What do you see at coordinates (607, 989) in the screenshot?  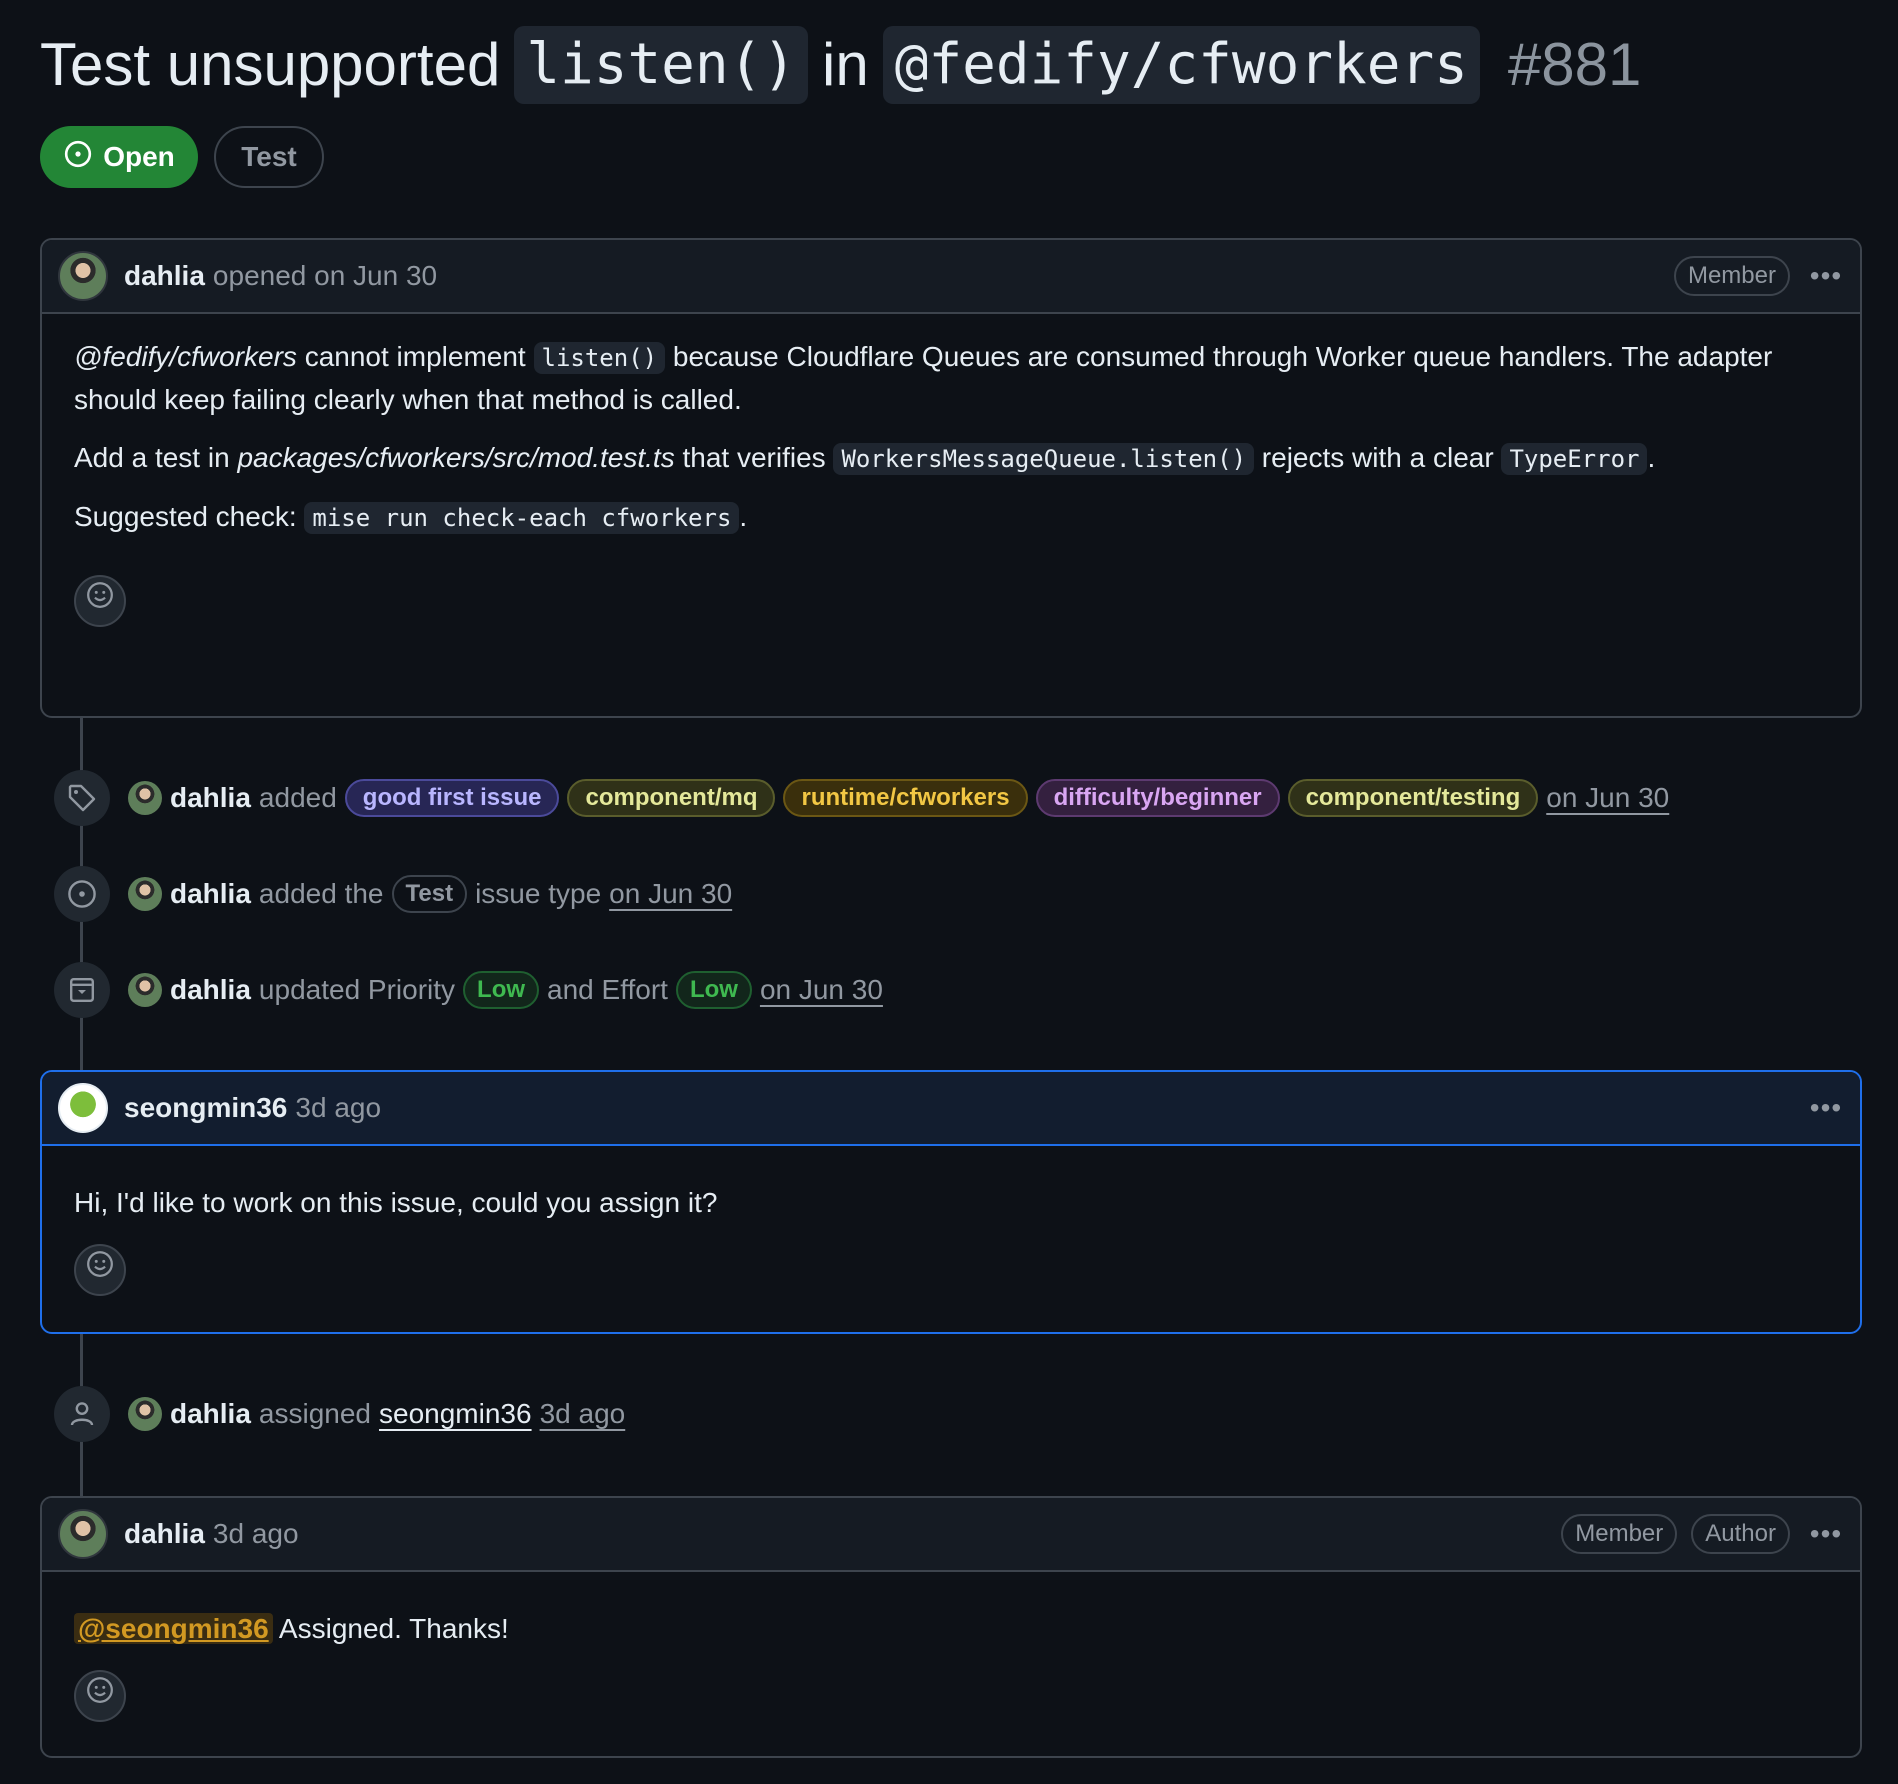 I see `event-mid: and Effort` at bounding box center [607, 989].